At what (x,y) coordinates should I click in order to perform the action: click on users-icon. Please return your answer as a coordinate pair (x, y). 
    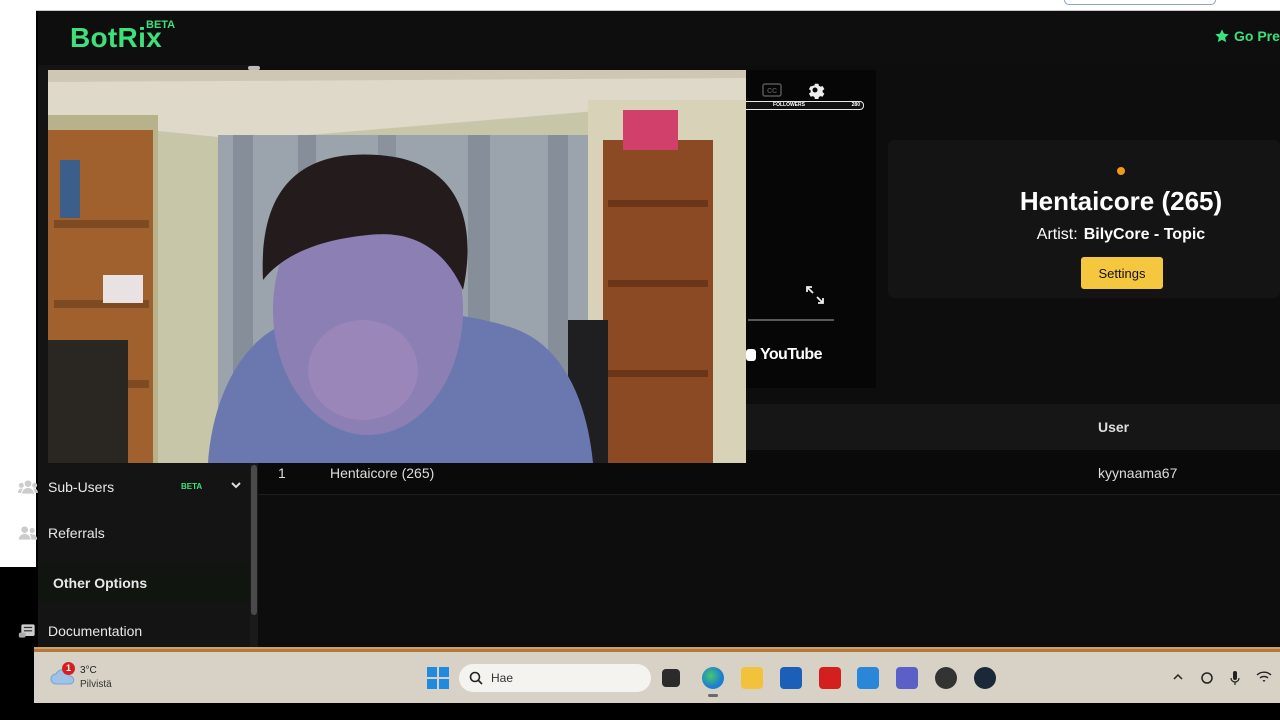
    Looking at the image, I should click on (28, 487).